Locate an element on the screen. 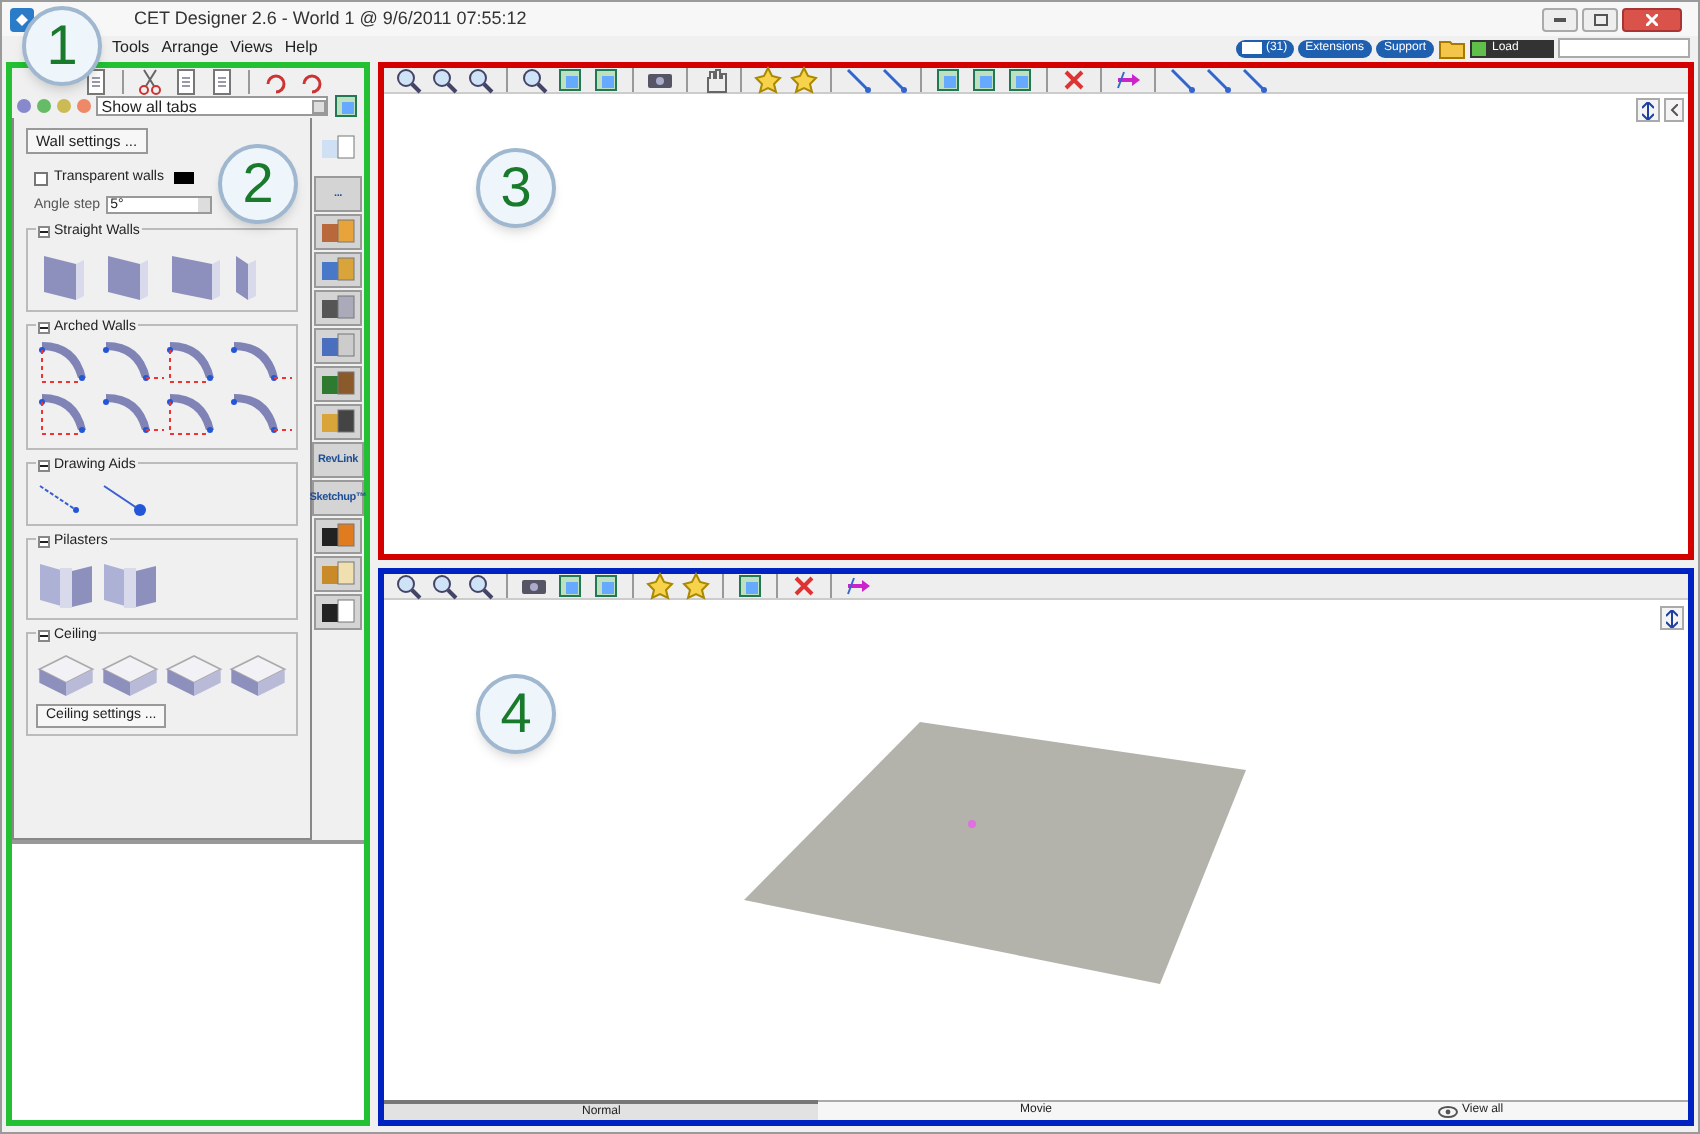 This screenshot has height=1134, width=1700. app-icon is located at coordinates (22, 19).